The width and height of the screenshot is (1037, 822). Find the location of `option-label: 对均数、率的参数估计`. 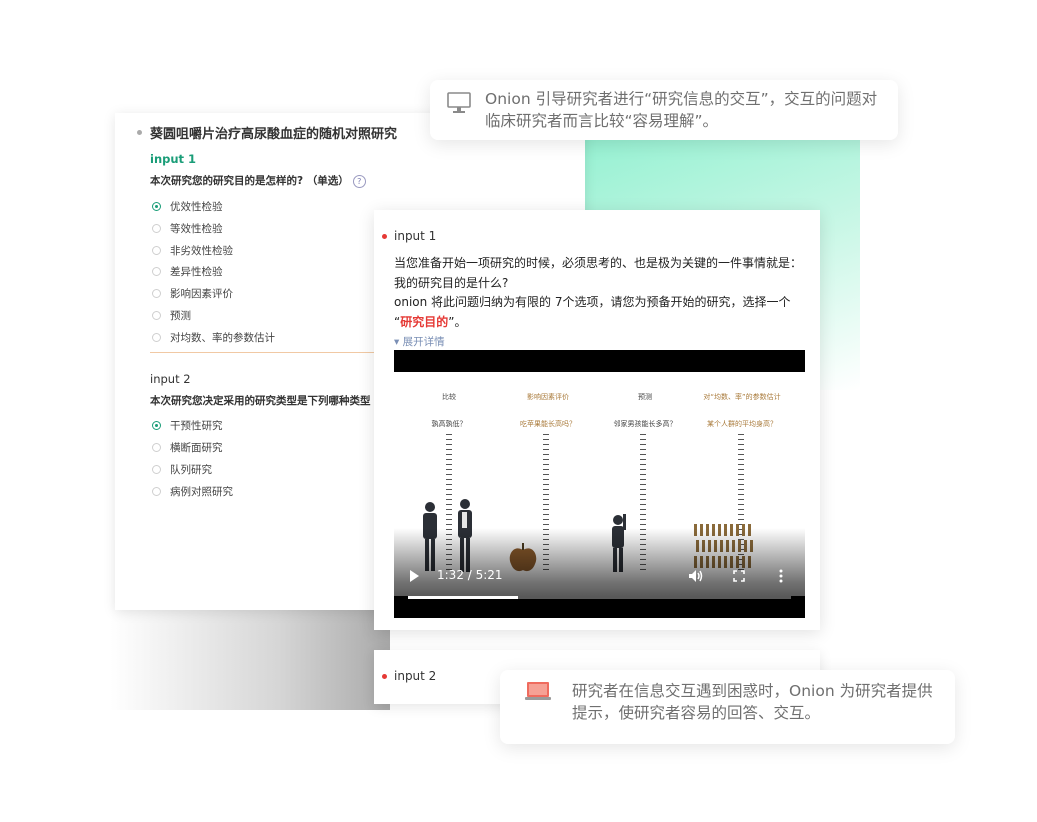

option-label: 对均数、率的参数估计 is located at coordinates (222, 338).